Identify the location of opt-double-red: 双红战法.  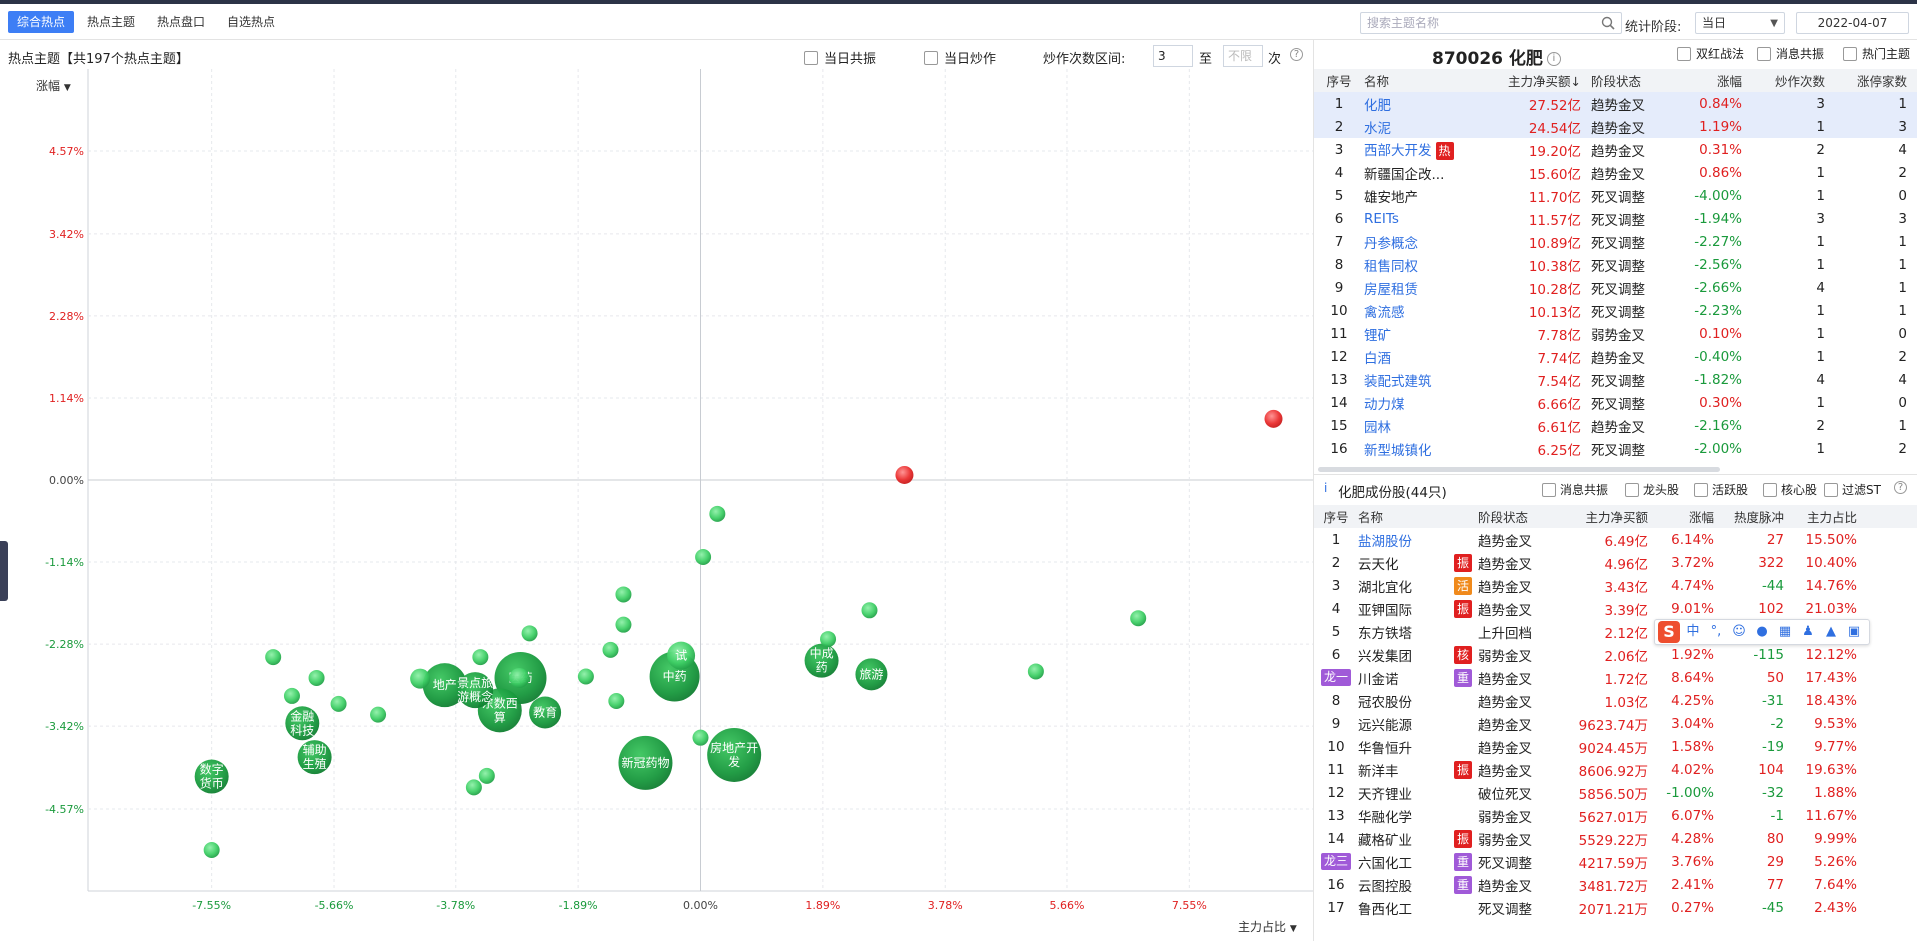
(1710, 53).